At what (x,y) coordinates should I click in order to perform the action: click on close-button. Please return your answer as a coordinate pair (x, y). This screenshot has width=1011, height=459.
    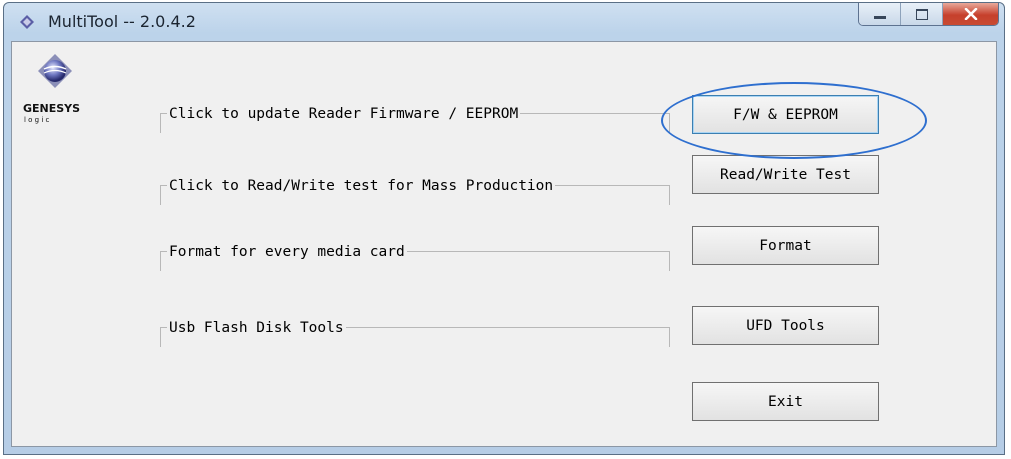
    Looking at the image, I should click on (970, 14).